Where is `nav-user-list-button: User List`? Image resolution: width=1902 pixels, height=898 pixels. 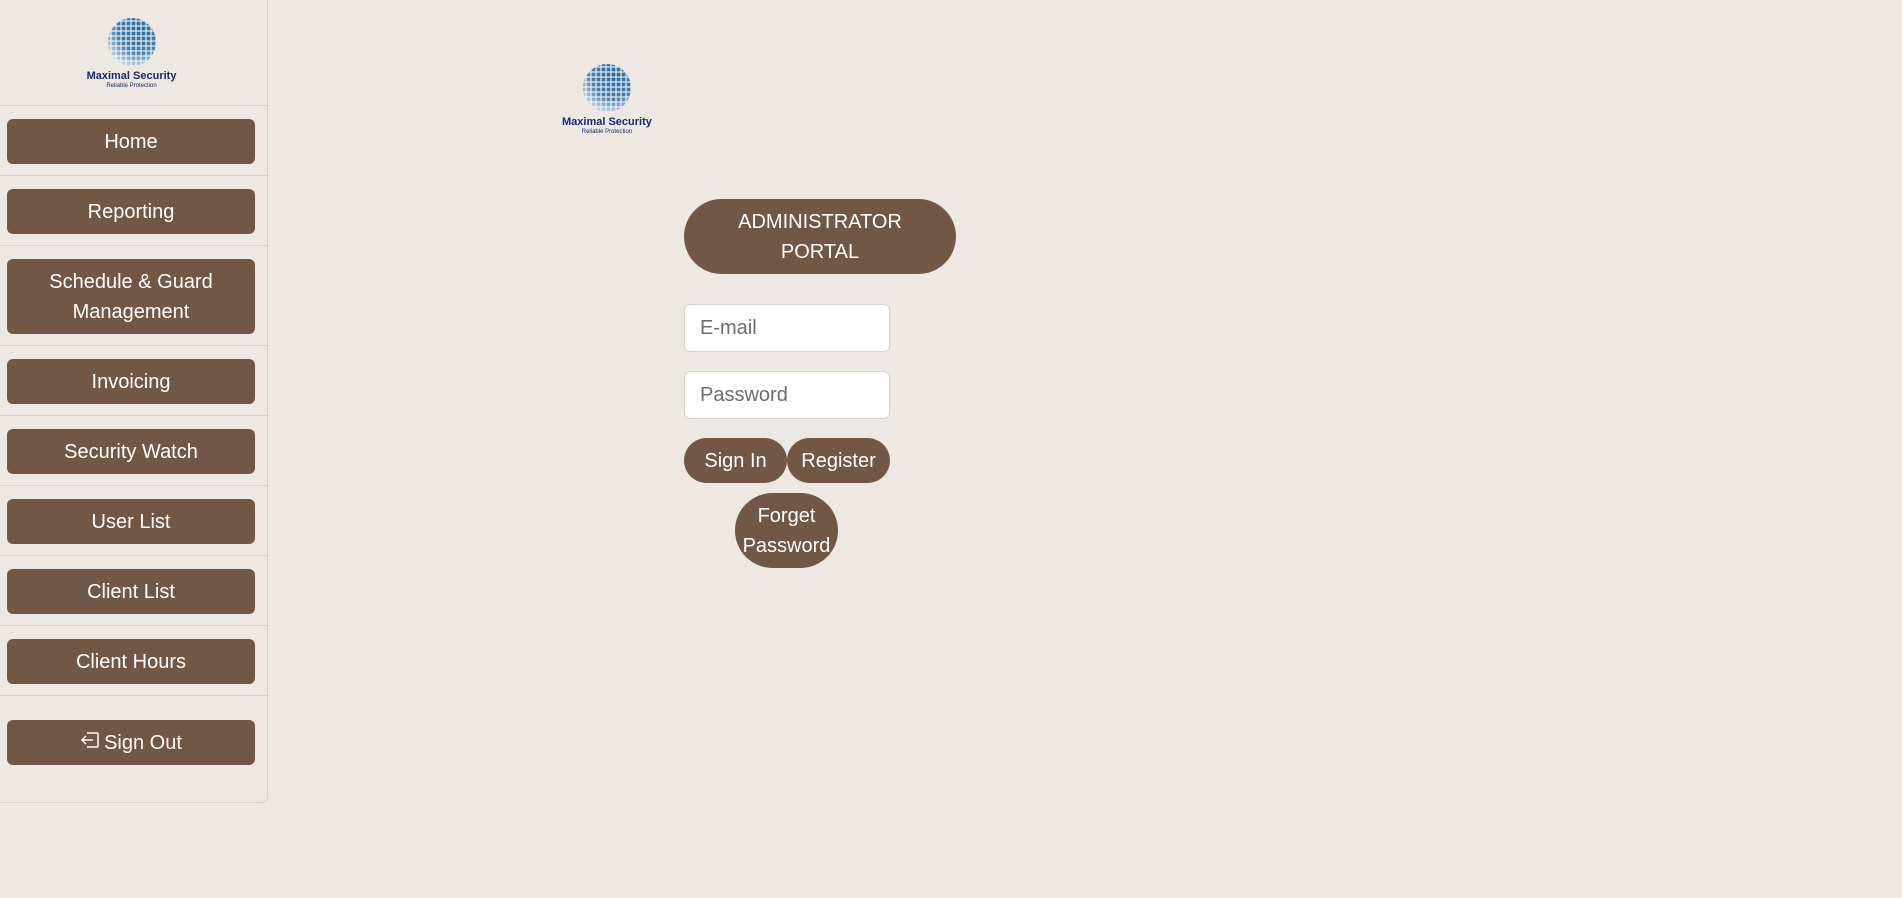 nav-user-list-button: User List is located at coordinates (131, 521).